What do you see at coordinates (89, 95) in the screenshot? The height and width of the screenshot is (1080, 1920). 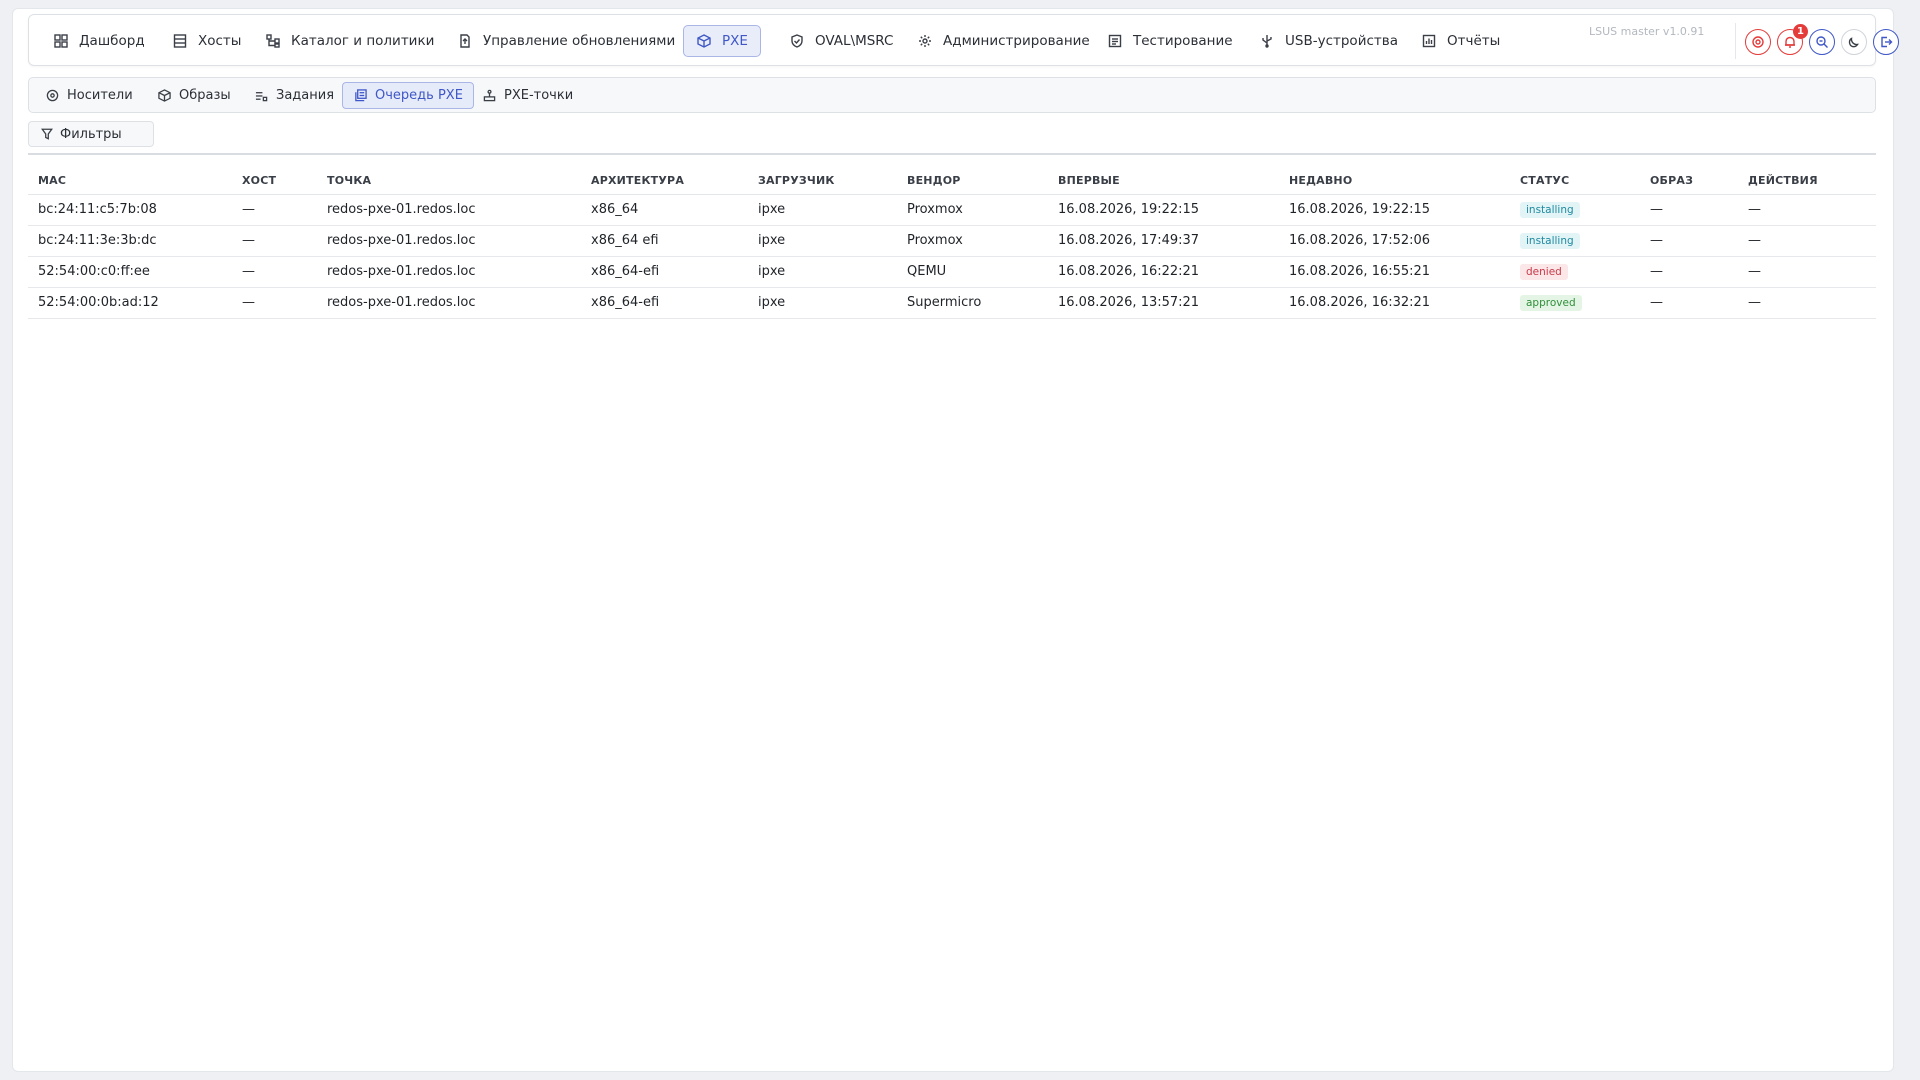 I see `tab-media: Носители` at bounding box center [89, 95].